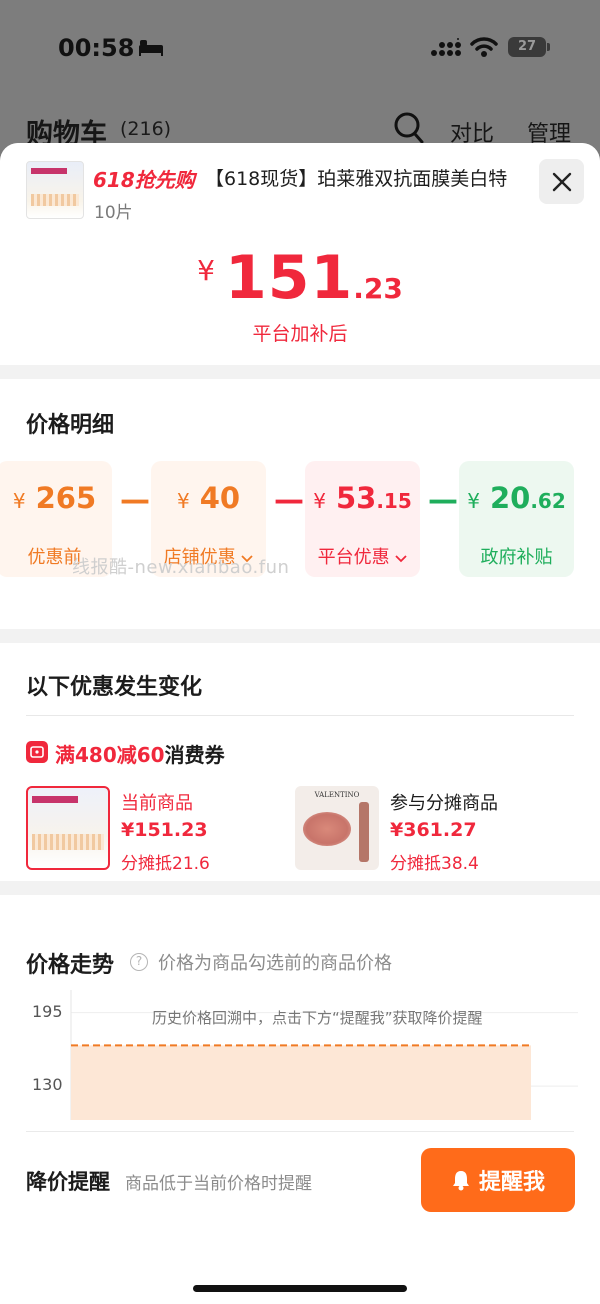 This screenshot has height=1304, width=600. I want to click on price-decimal: .23, so click(378, 288).